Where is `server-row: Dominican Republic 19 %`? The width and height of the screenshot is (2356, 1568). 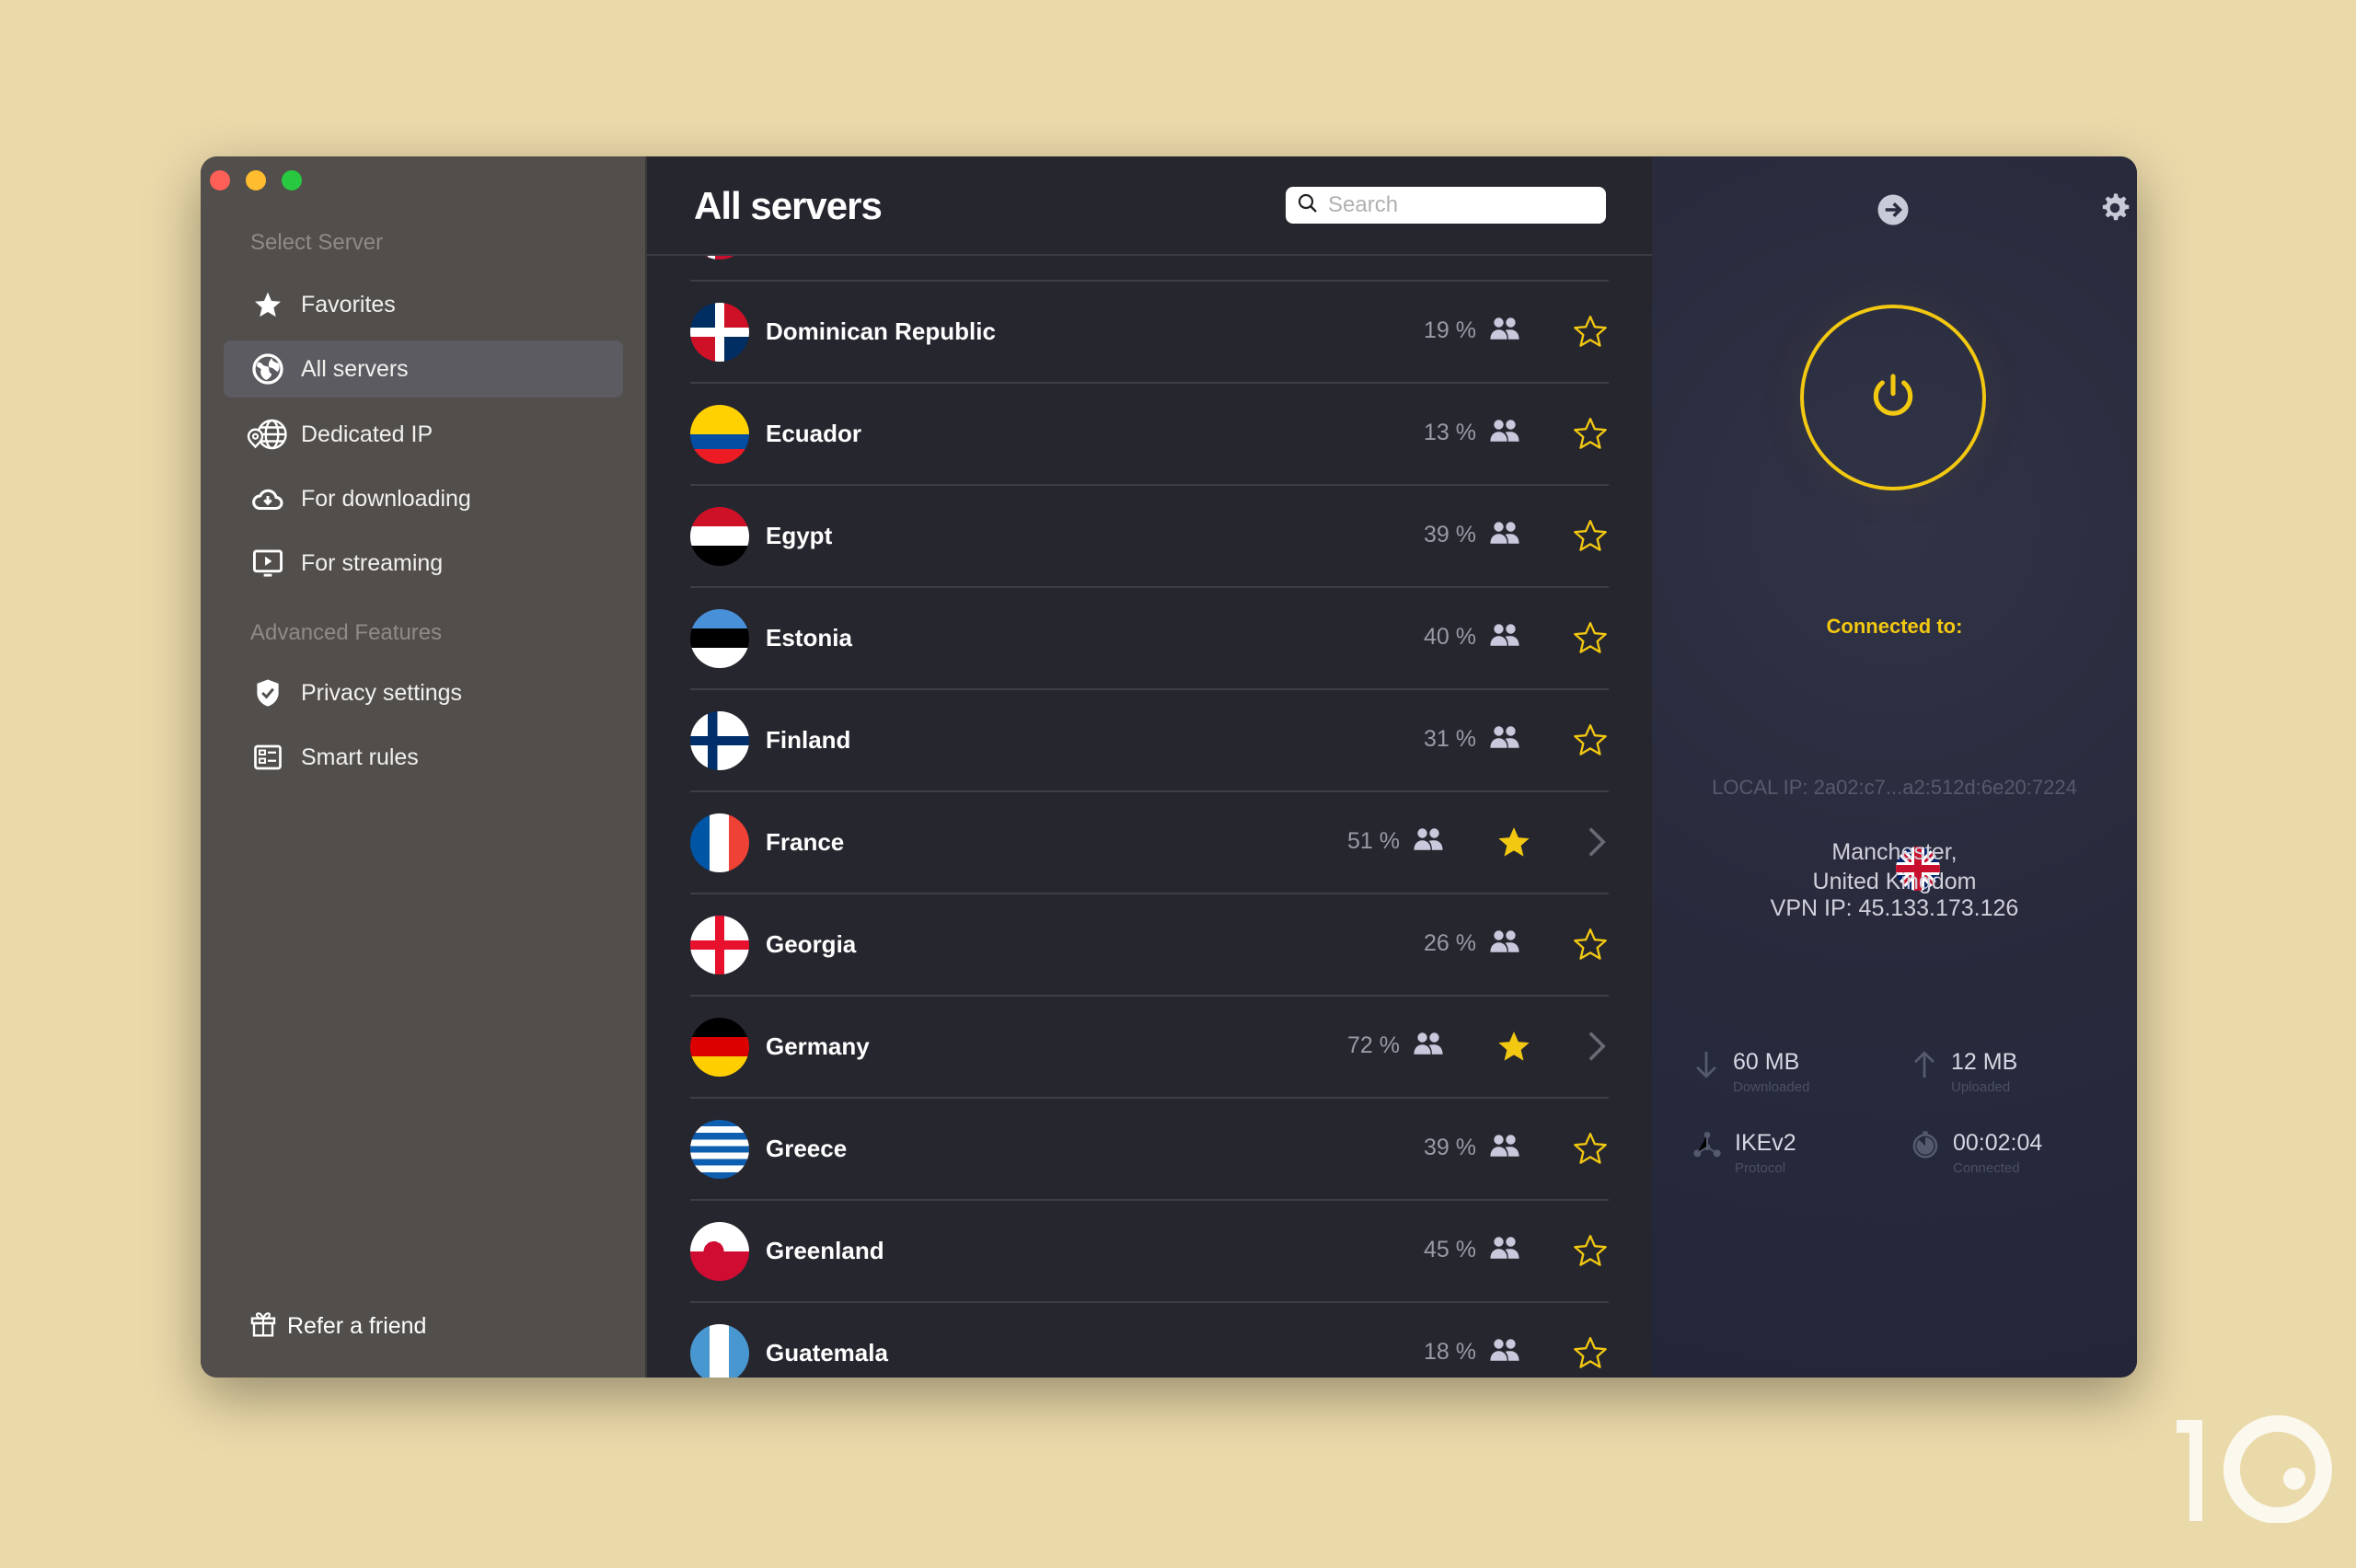
server-row: Dominican Republic 19 % is located at coordinates (1149, 333).